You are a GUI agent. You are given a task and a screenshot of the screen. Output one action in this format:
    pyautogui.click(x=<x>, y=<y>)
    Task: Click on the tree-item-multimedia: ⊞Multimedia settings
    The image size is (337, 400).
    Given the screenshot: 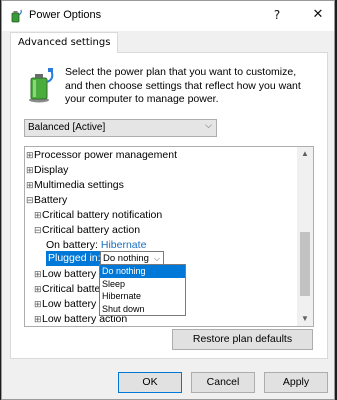 What is the action you would take?
    pyautogui.click(x=75, y=185)
    